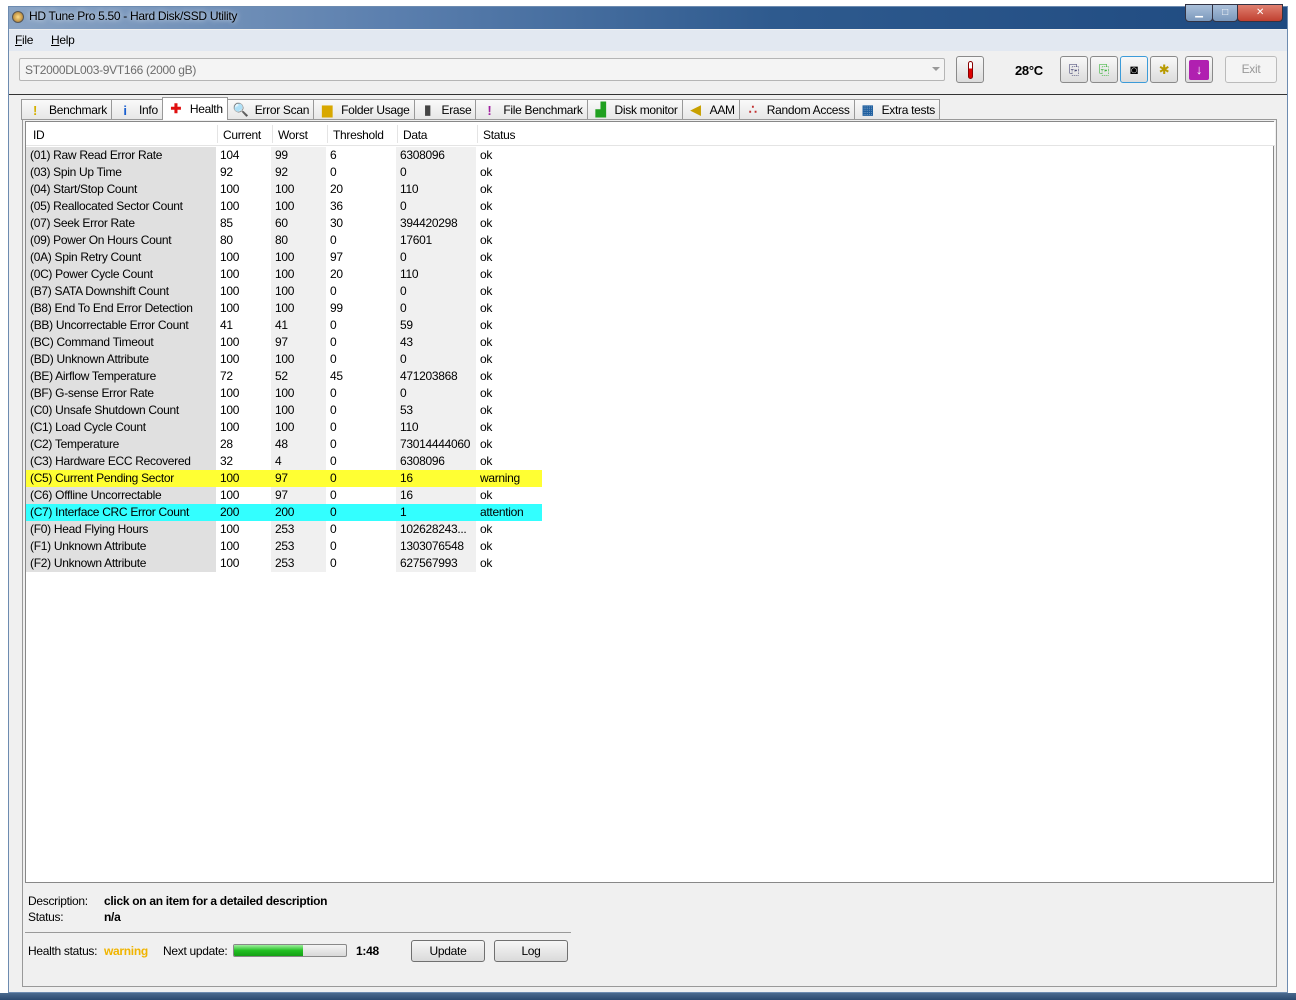 Image resolution: width=1296 pixels, height=1000 pixels. Describe the element at coordinates (194, 108) in the screenshot. I see `tab-health: ✚ Health` at that location.